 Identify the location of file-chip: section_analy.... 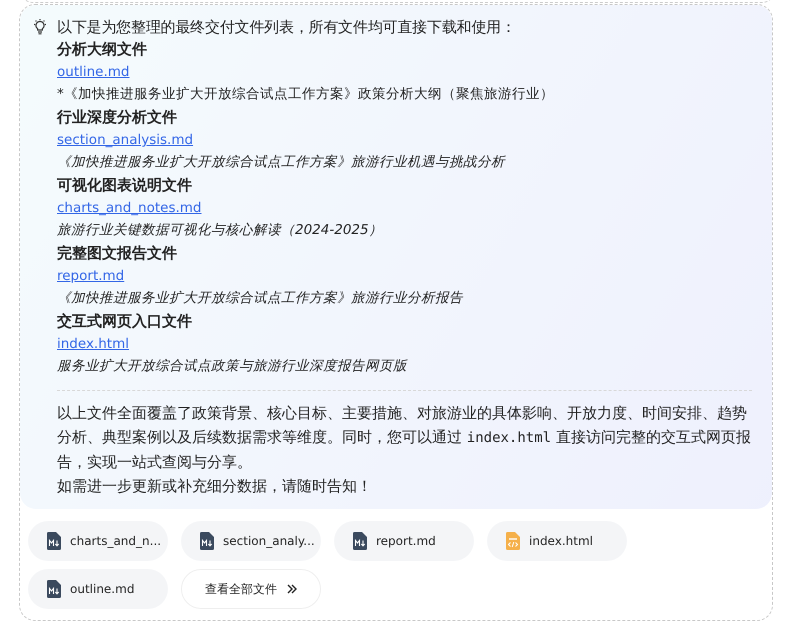
(251, 541).